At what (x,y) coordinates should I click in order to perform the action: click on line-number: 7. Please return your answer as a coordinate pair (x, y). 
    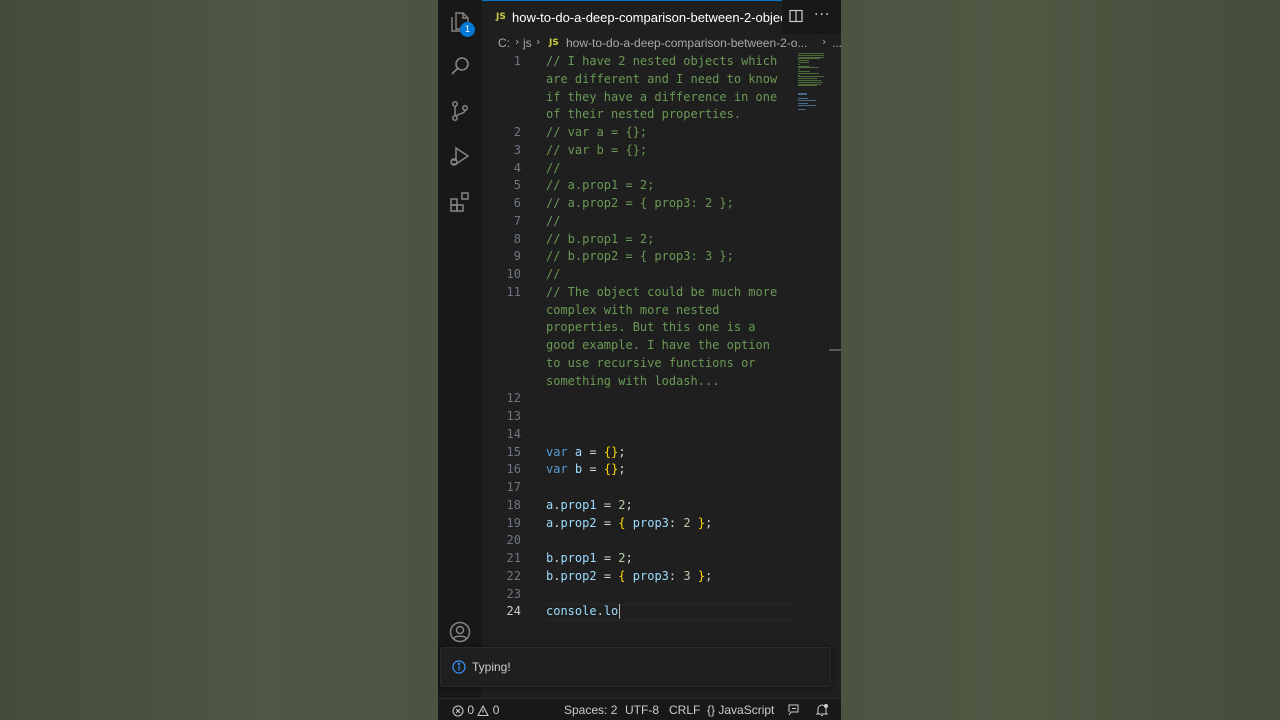
    Looking at the image, I should click on (517, 220).